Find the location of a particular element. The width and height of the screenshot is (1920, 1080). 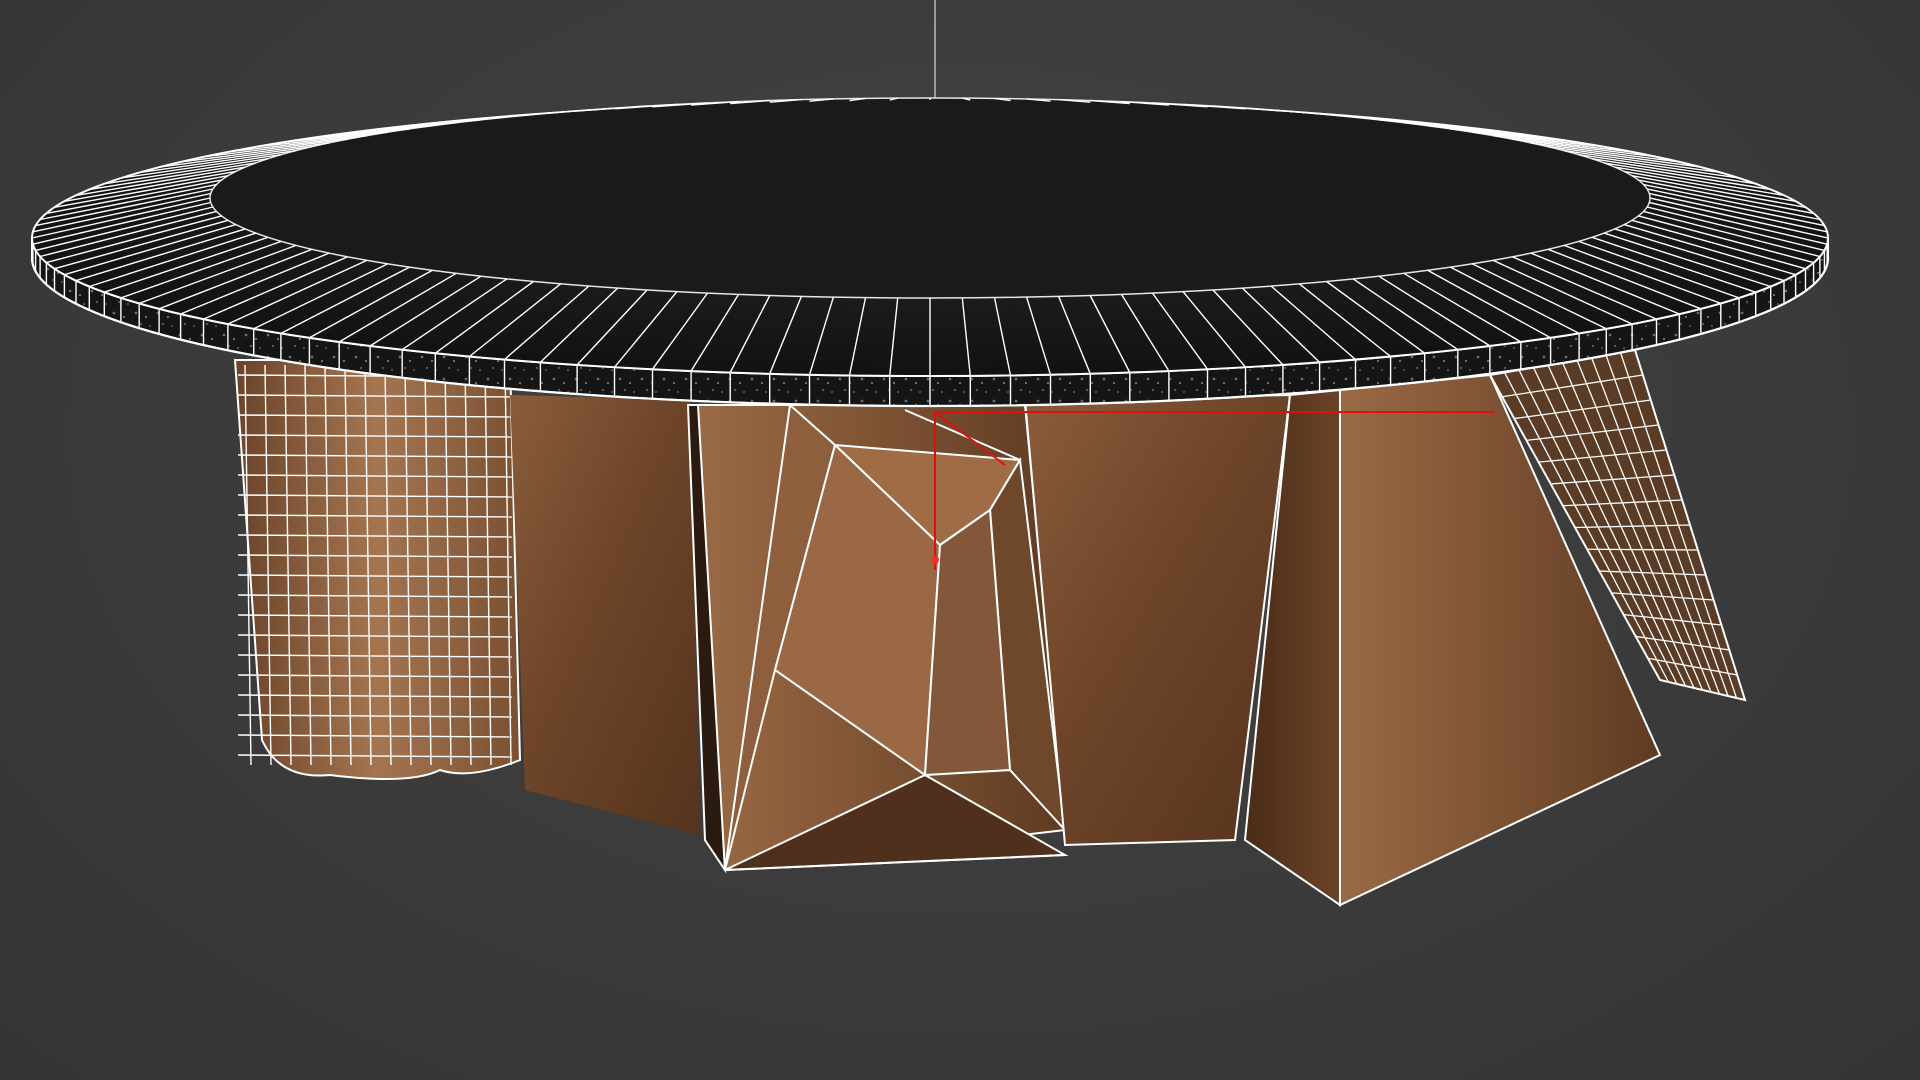

base-faceted-center is located at coordinates (882, 637).